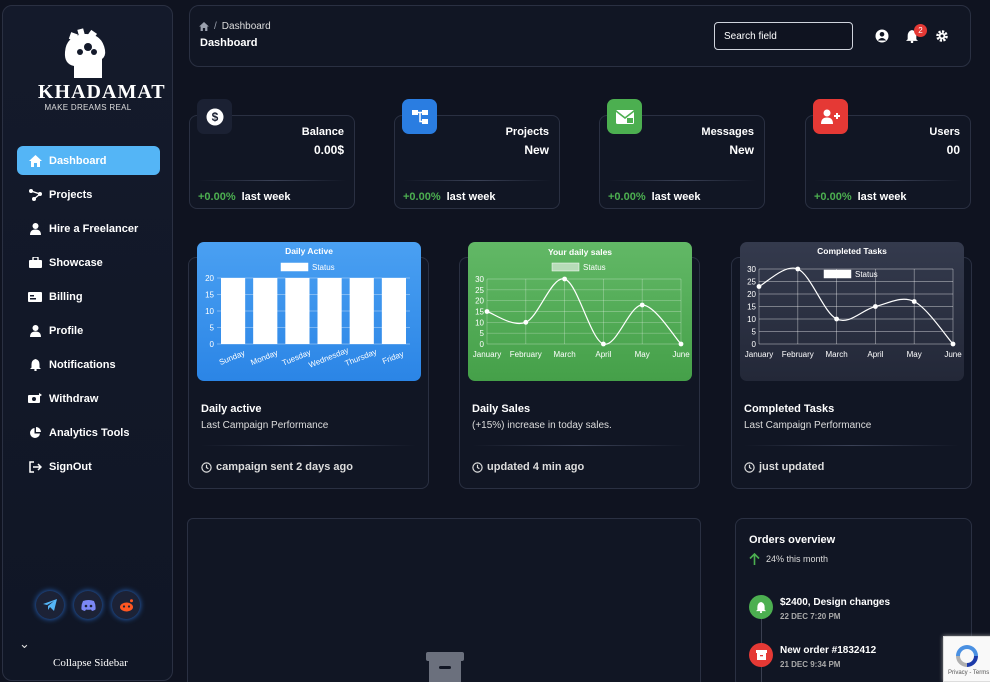  Describe the element at coordinates (88, 466) in the screenshot. I see `sidebar-item-signout: SignOut` at that location.